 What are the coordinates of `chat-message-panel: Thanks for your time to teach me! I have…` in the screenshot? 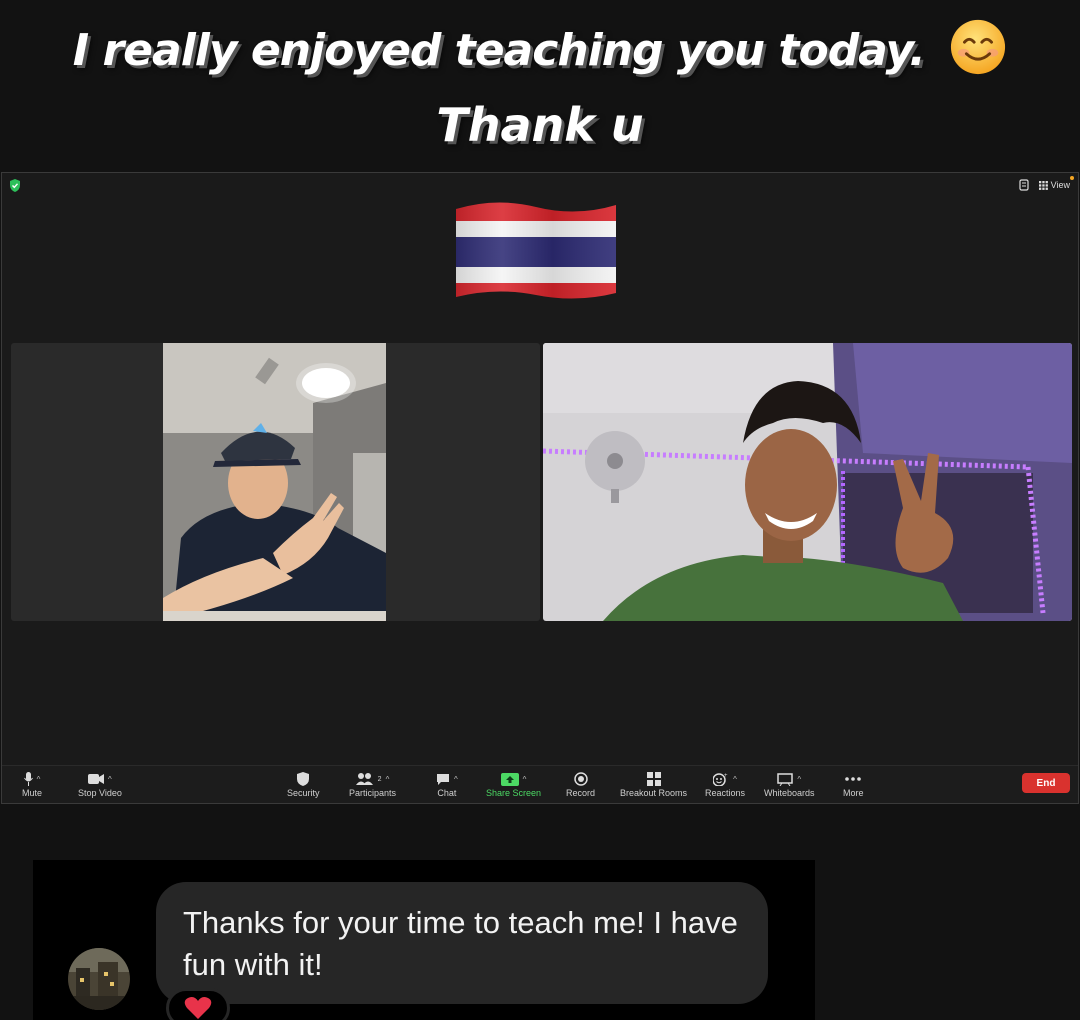 It's located at (424, 940).